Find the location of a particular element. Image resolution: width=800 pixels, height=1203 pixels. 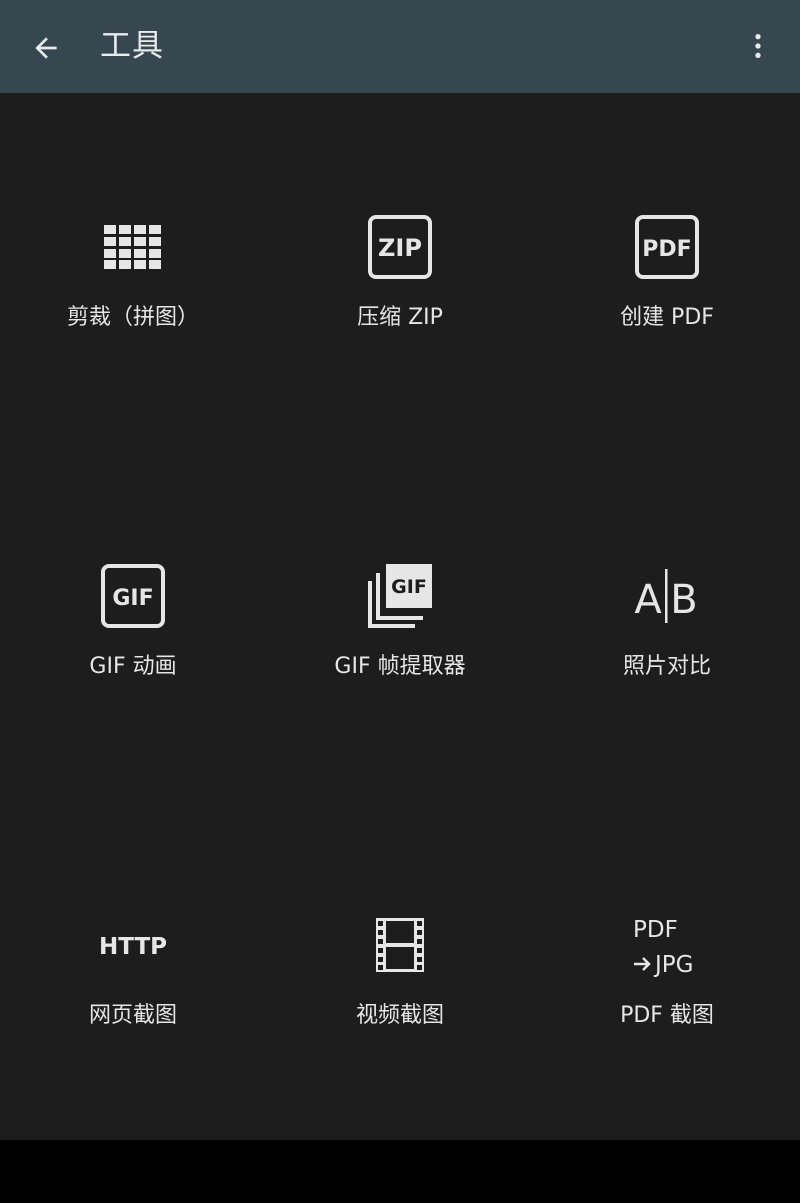

tool-photo-compare: A B 照片对比 is located at coordinates (667, 636).